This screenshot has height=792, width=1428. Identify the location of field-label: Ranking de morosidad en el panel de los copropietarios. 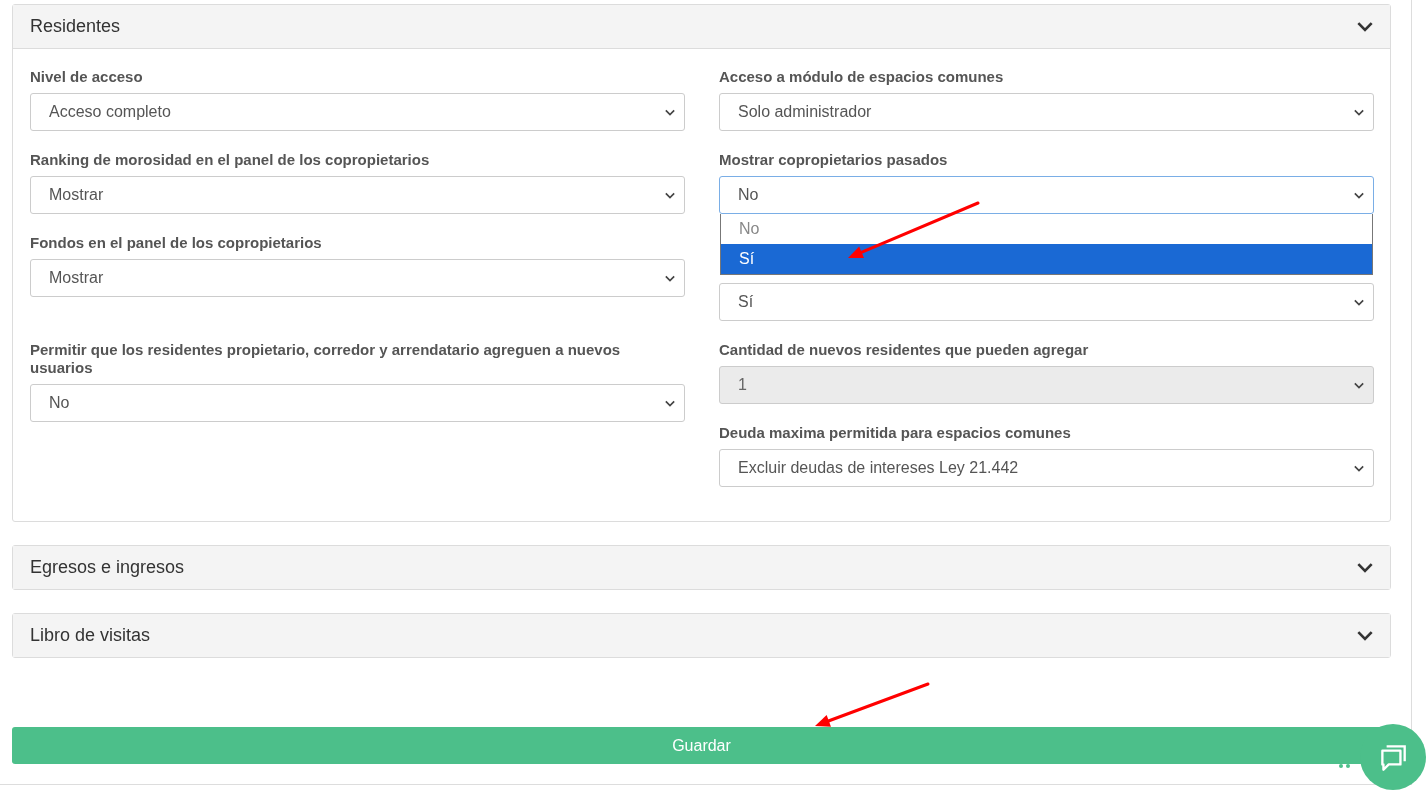
(230, 160).